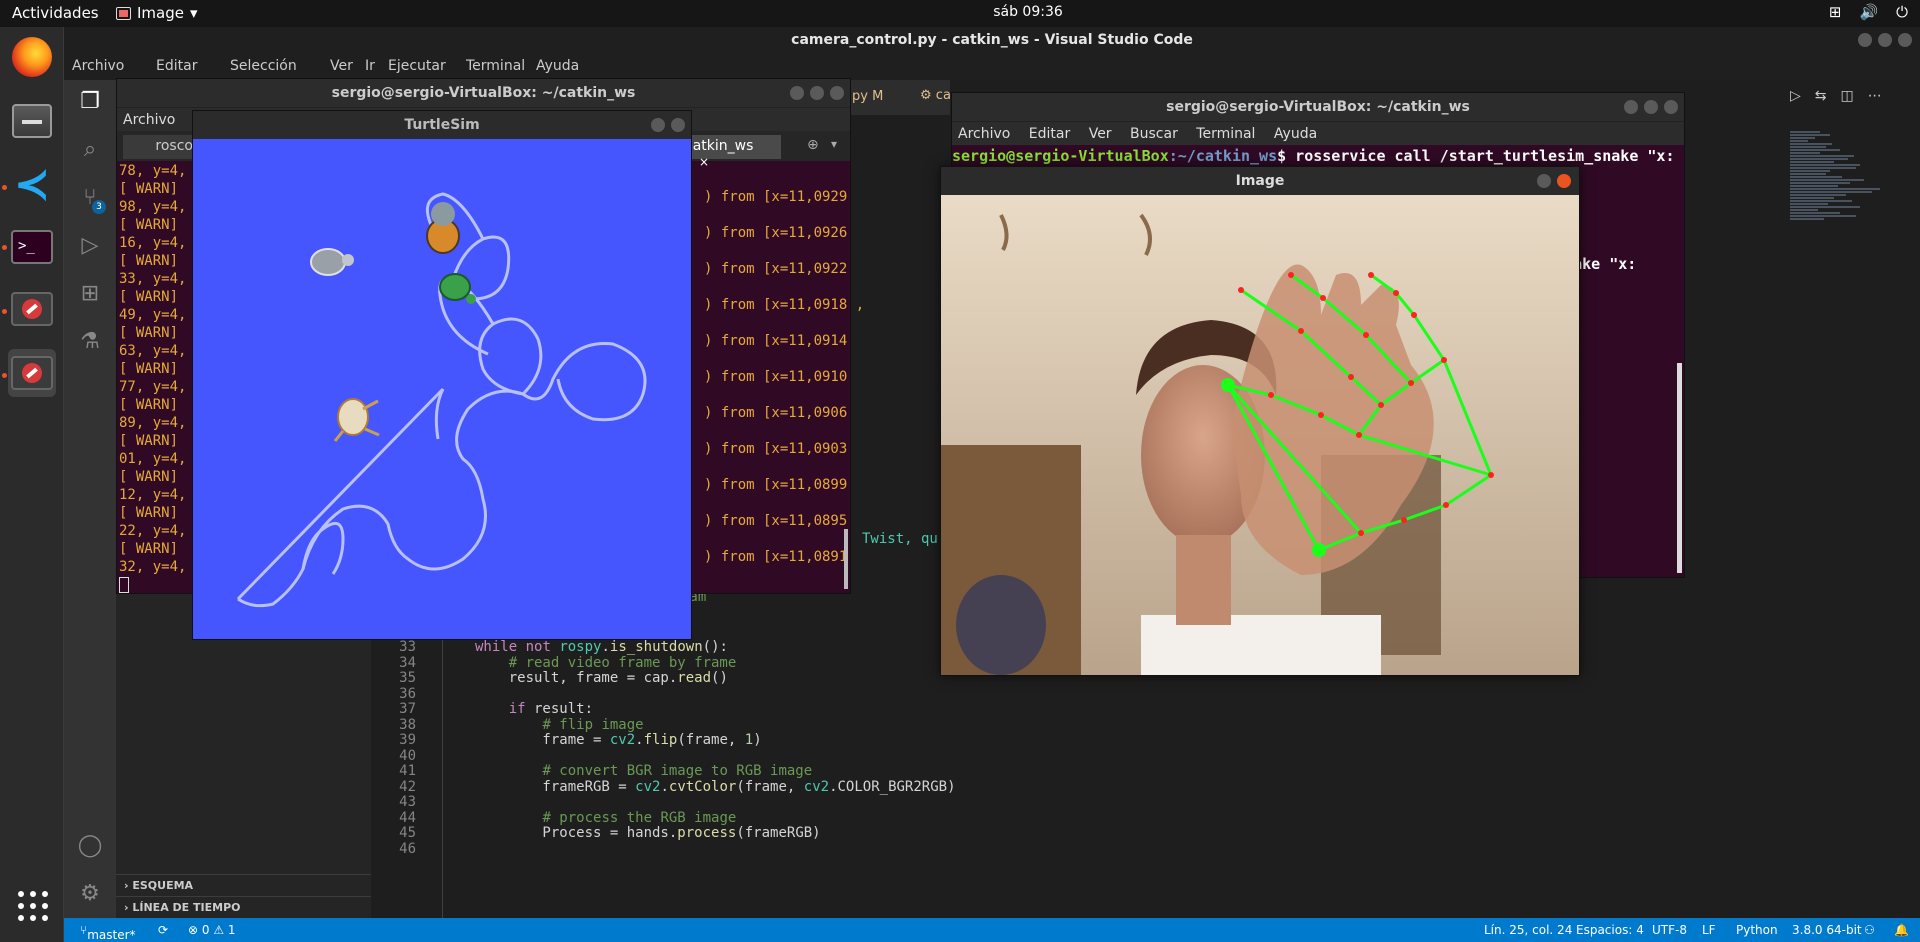  I want to click on code-line: result, frame = cap.read(), so click(601, 678).